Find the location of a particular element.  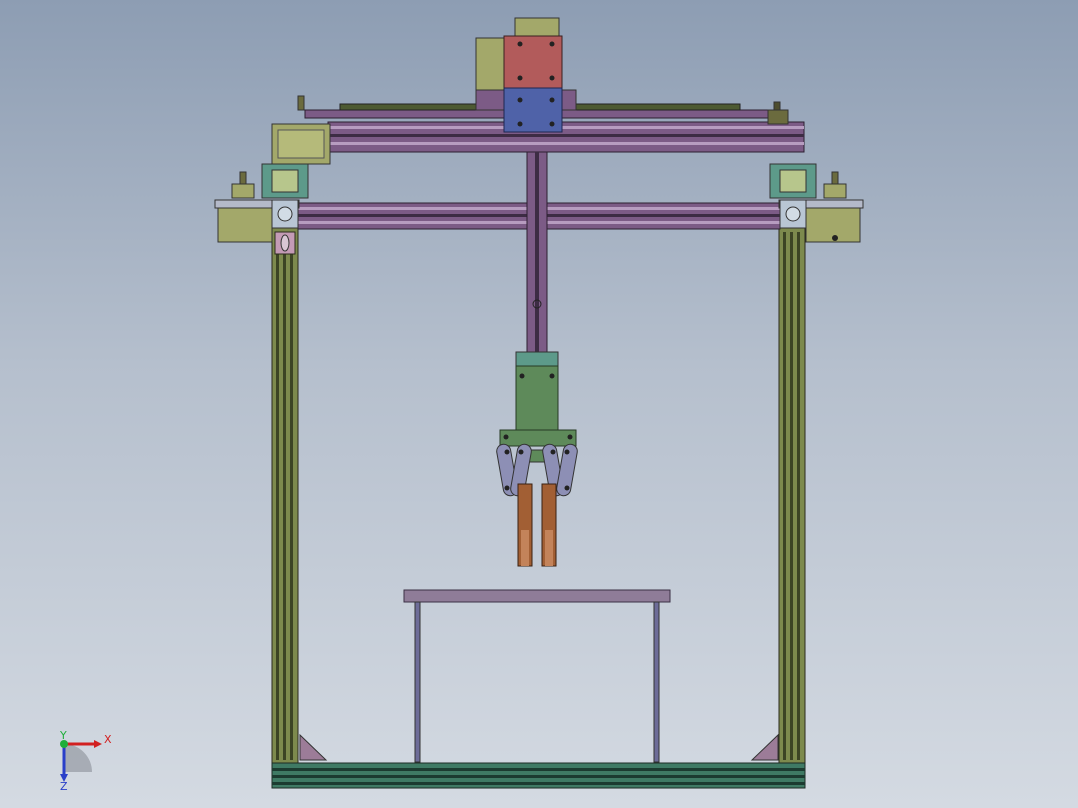

upper-right-pulley is located at coordinates (778, 113).